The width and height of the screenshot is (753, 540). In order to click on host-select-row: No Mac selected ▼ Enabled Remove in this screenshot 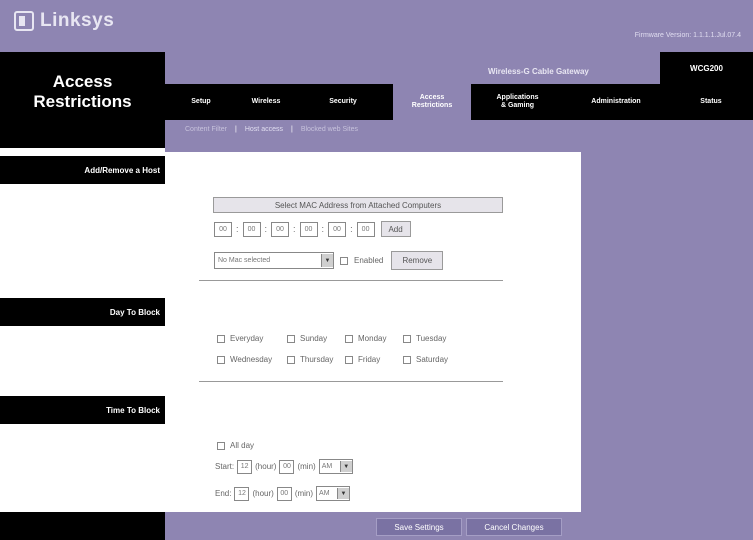, I will do `click(329, 260)`.